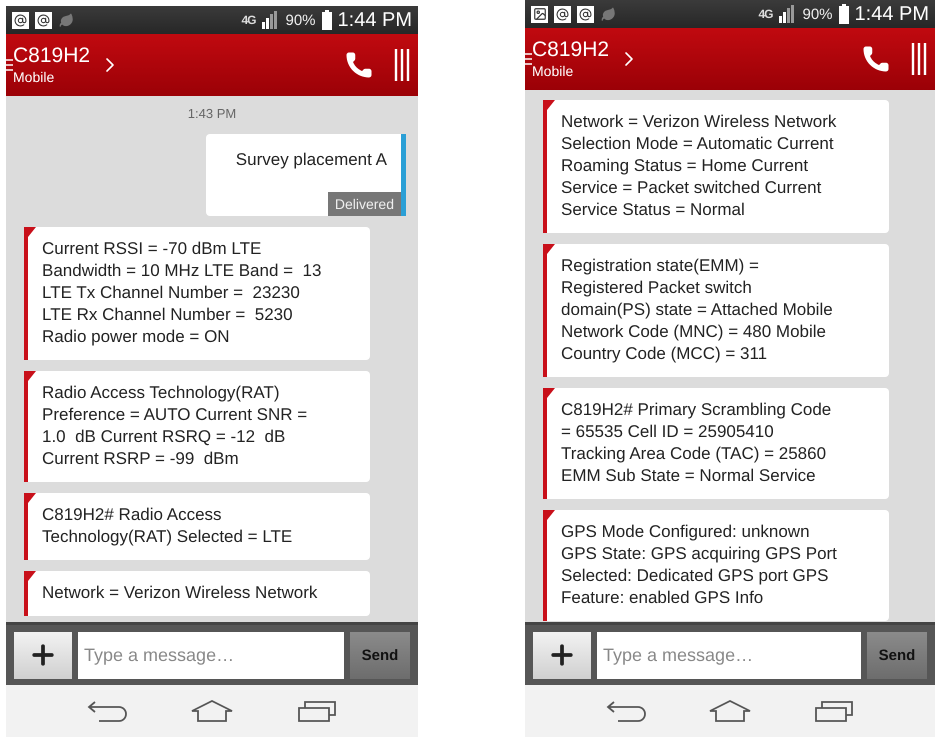 This screenshot has height=737, width=935. I want to click on image-icon, so click(539, 14).